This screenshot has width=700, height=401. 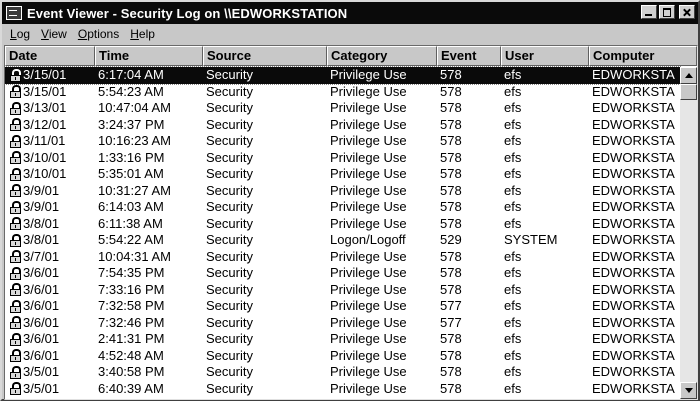 What do you see at coordinates (688, 233) in the screenshot?
I see `vertical-scrollbar` at bounding box center [688, 233].